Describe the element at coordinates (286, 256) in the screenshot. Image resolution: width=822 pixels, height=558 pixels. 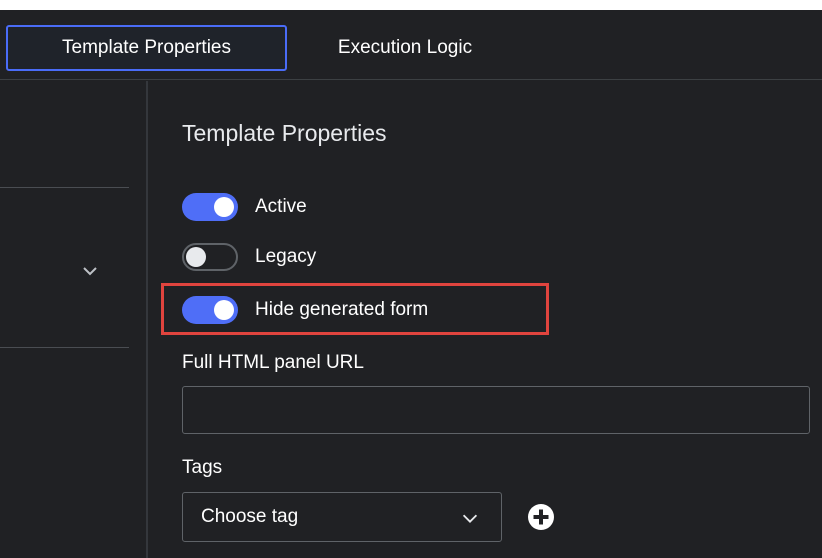
I see `toggle-label: Legacy` at that location.